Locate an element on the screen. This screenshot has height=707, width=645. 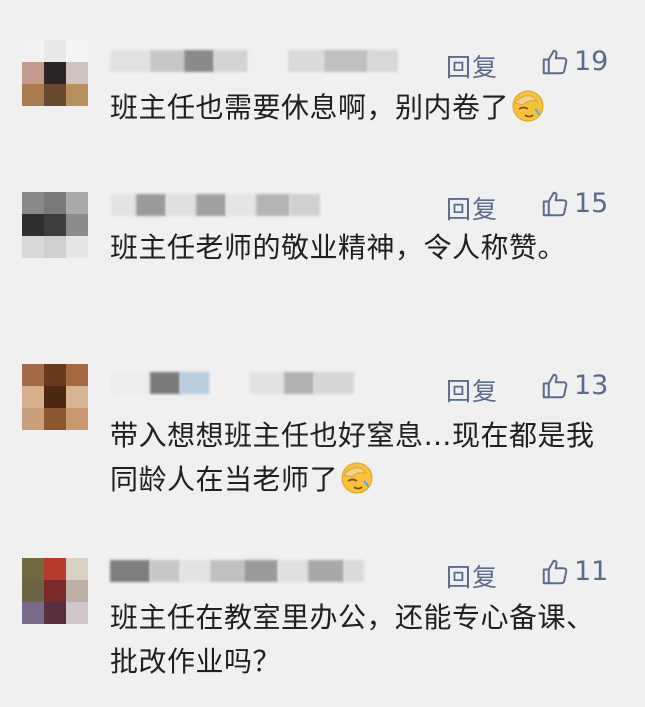
comment-text-body: 班主任在教室里办公，还能专心备课、批改作业吗？ is located at coordinates (352, 639).